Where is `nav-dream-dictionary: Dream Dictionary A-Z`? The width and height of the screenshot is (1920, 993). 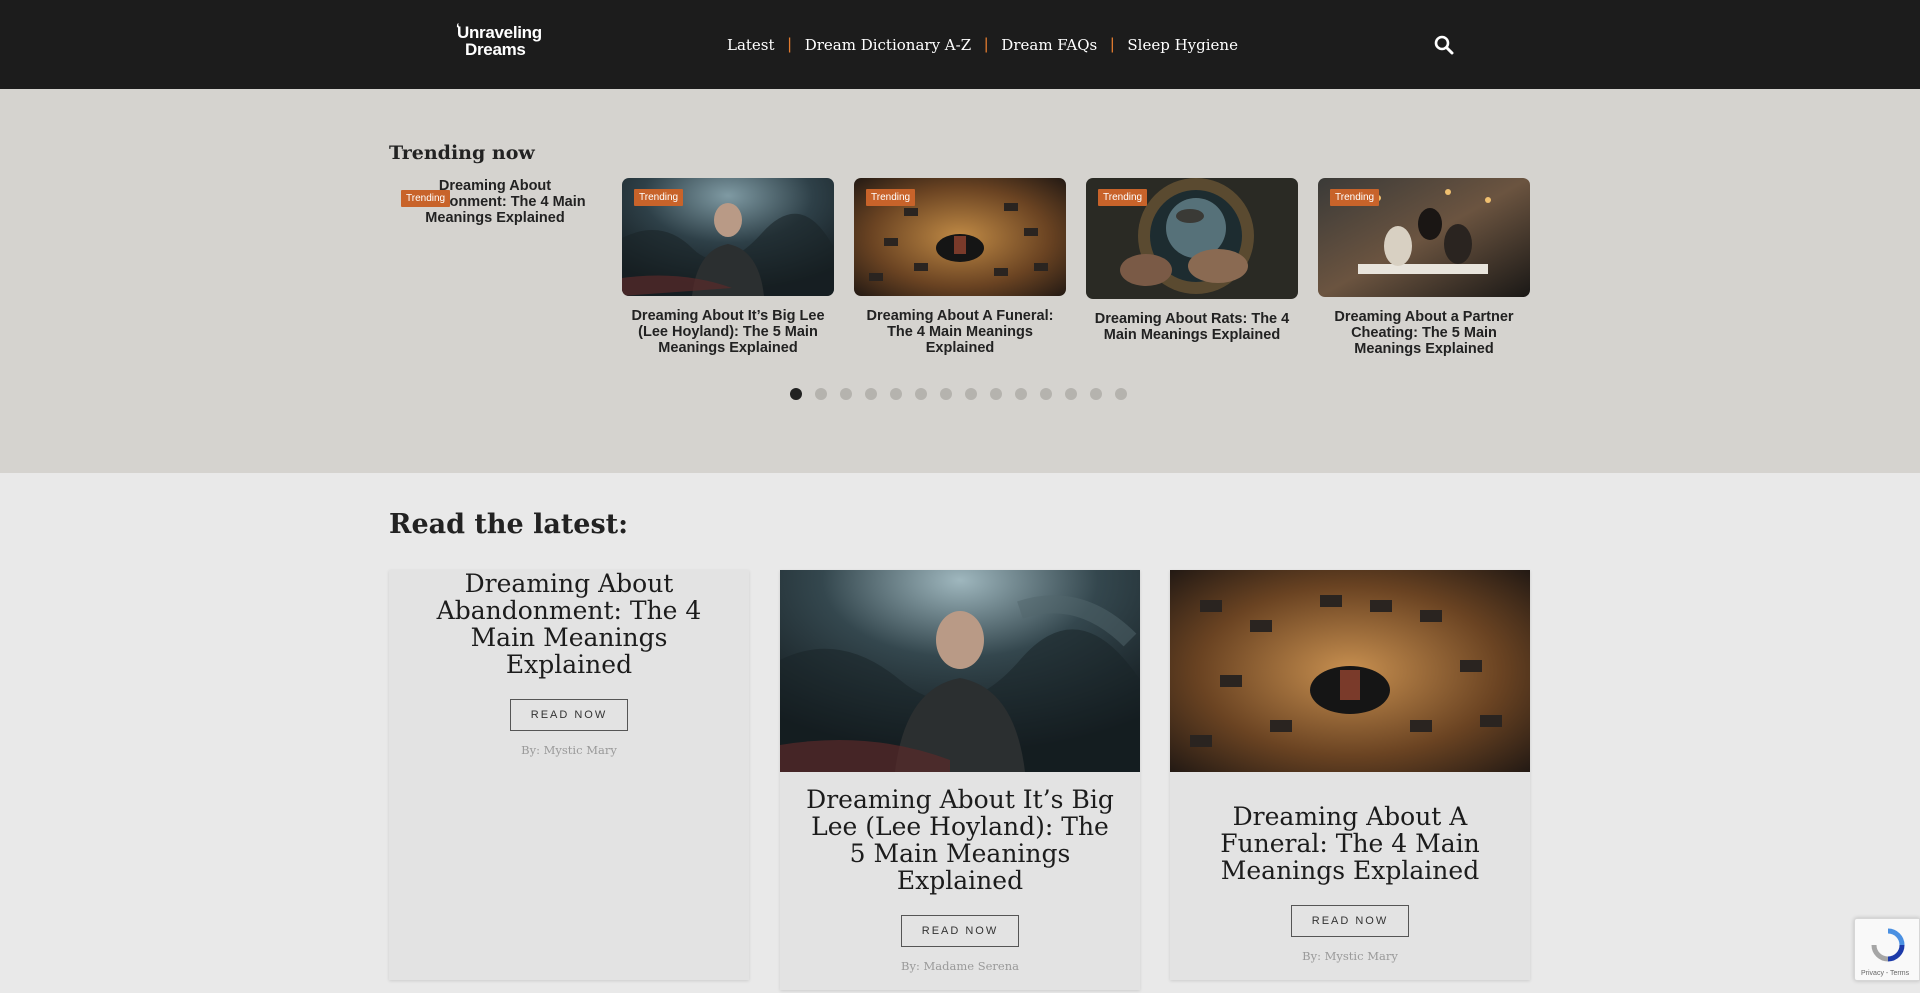 nav-dream-dictionary: Dream Dictionary A-Z is located at coordinates (888, 45).